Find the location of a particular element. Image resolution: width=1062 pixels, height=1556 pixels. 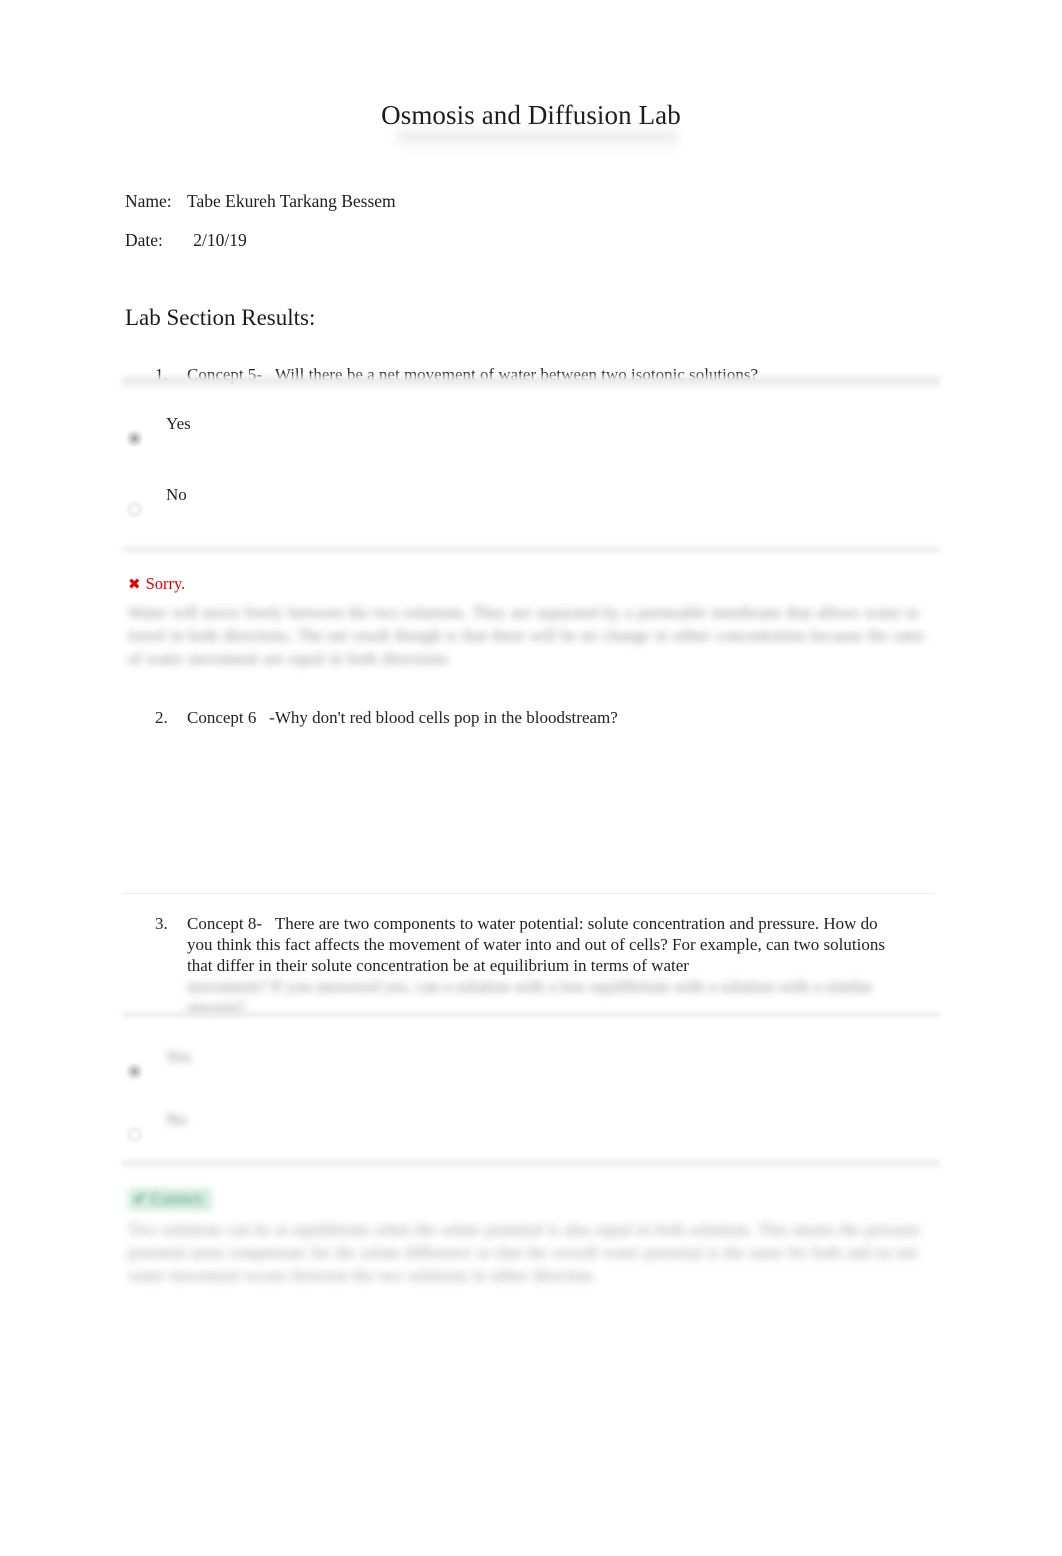

question-1-feedback-status: ✖ Sorry. is located at coordinates (530, 584).